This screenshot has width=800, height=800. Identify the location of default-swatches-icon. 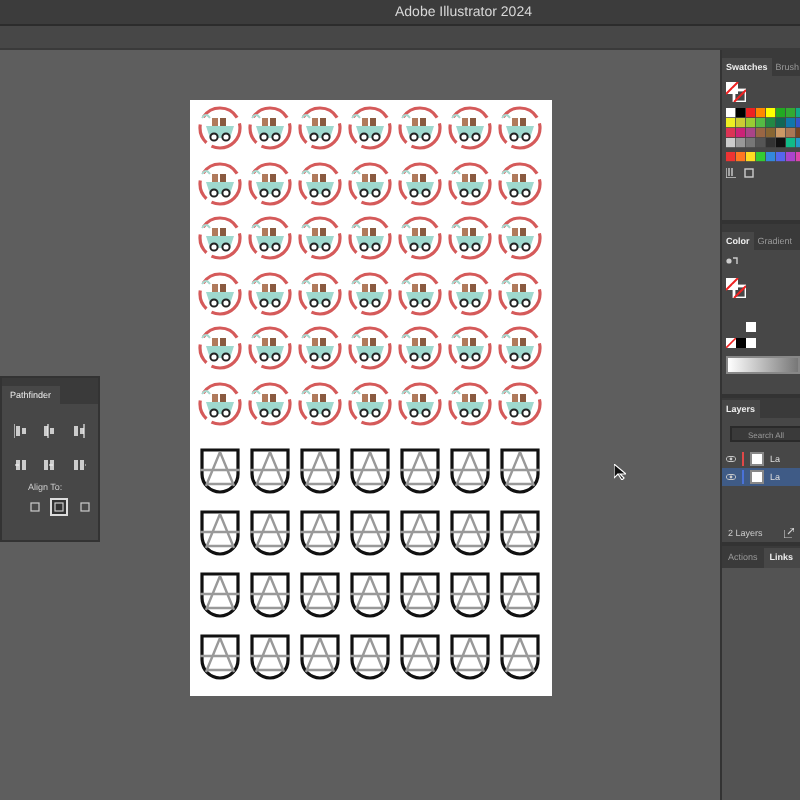
(742, 343).